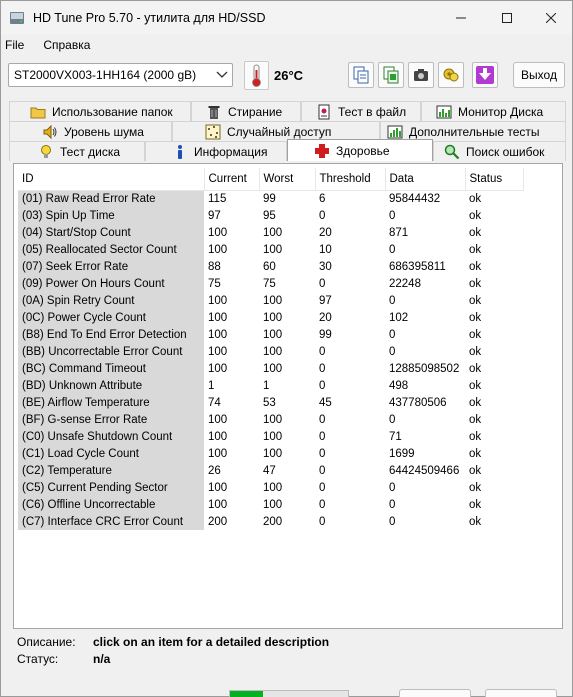 The width and height of the screenshot is (573, 697). What do you see at coordinates (289, 75) in the screenshot?
I see `temperature-readout: 26°C` at bounding box center [289, 75].